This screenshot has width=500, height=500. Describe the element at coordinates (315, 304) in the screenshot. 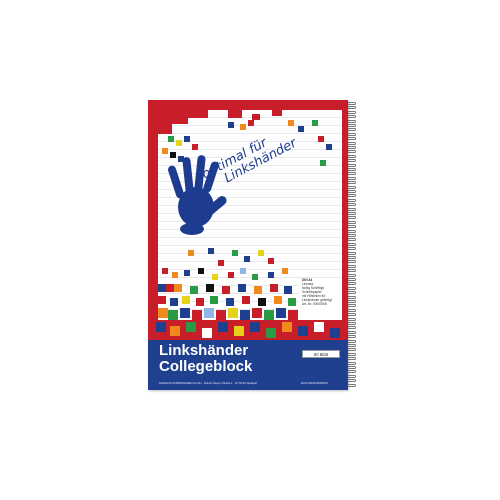

I see `info-line: Art.-Nr. 00000000` at that location.